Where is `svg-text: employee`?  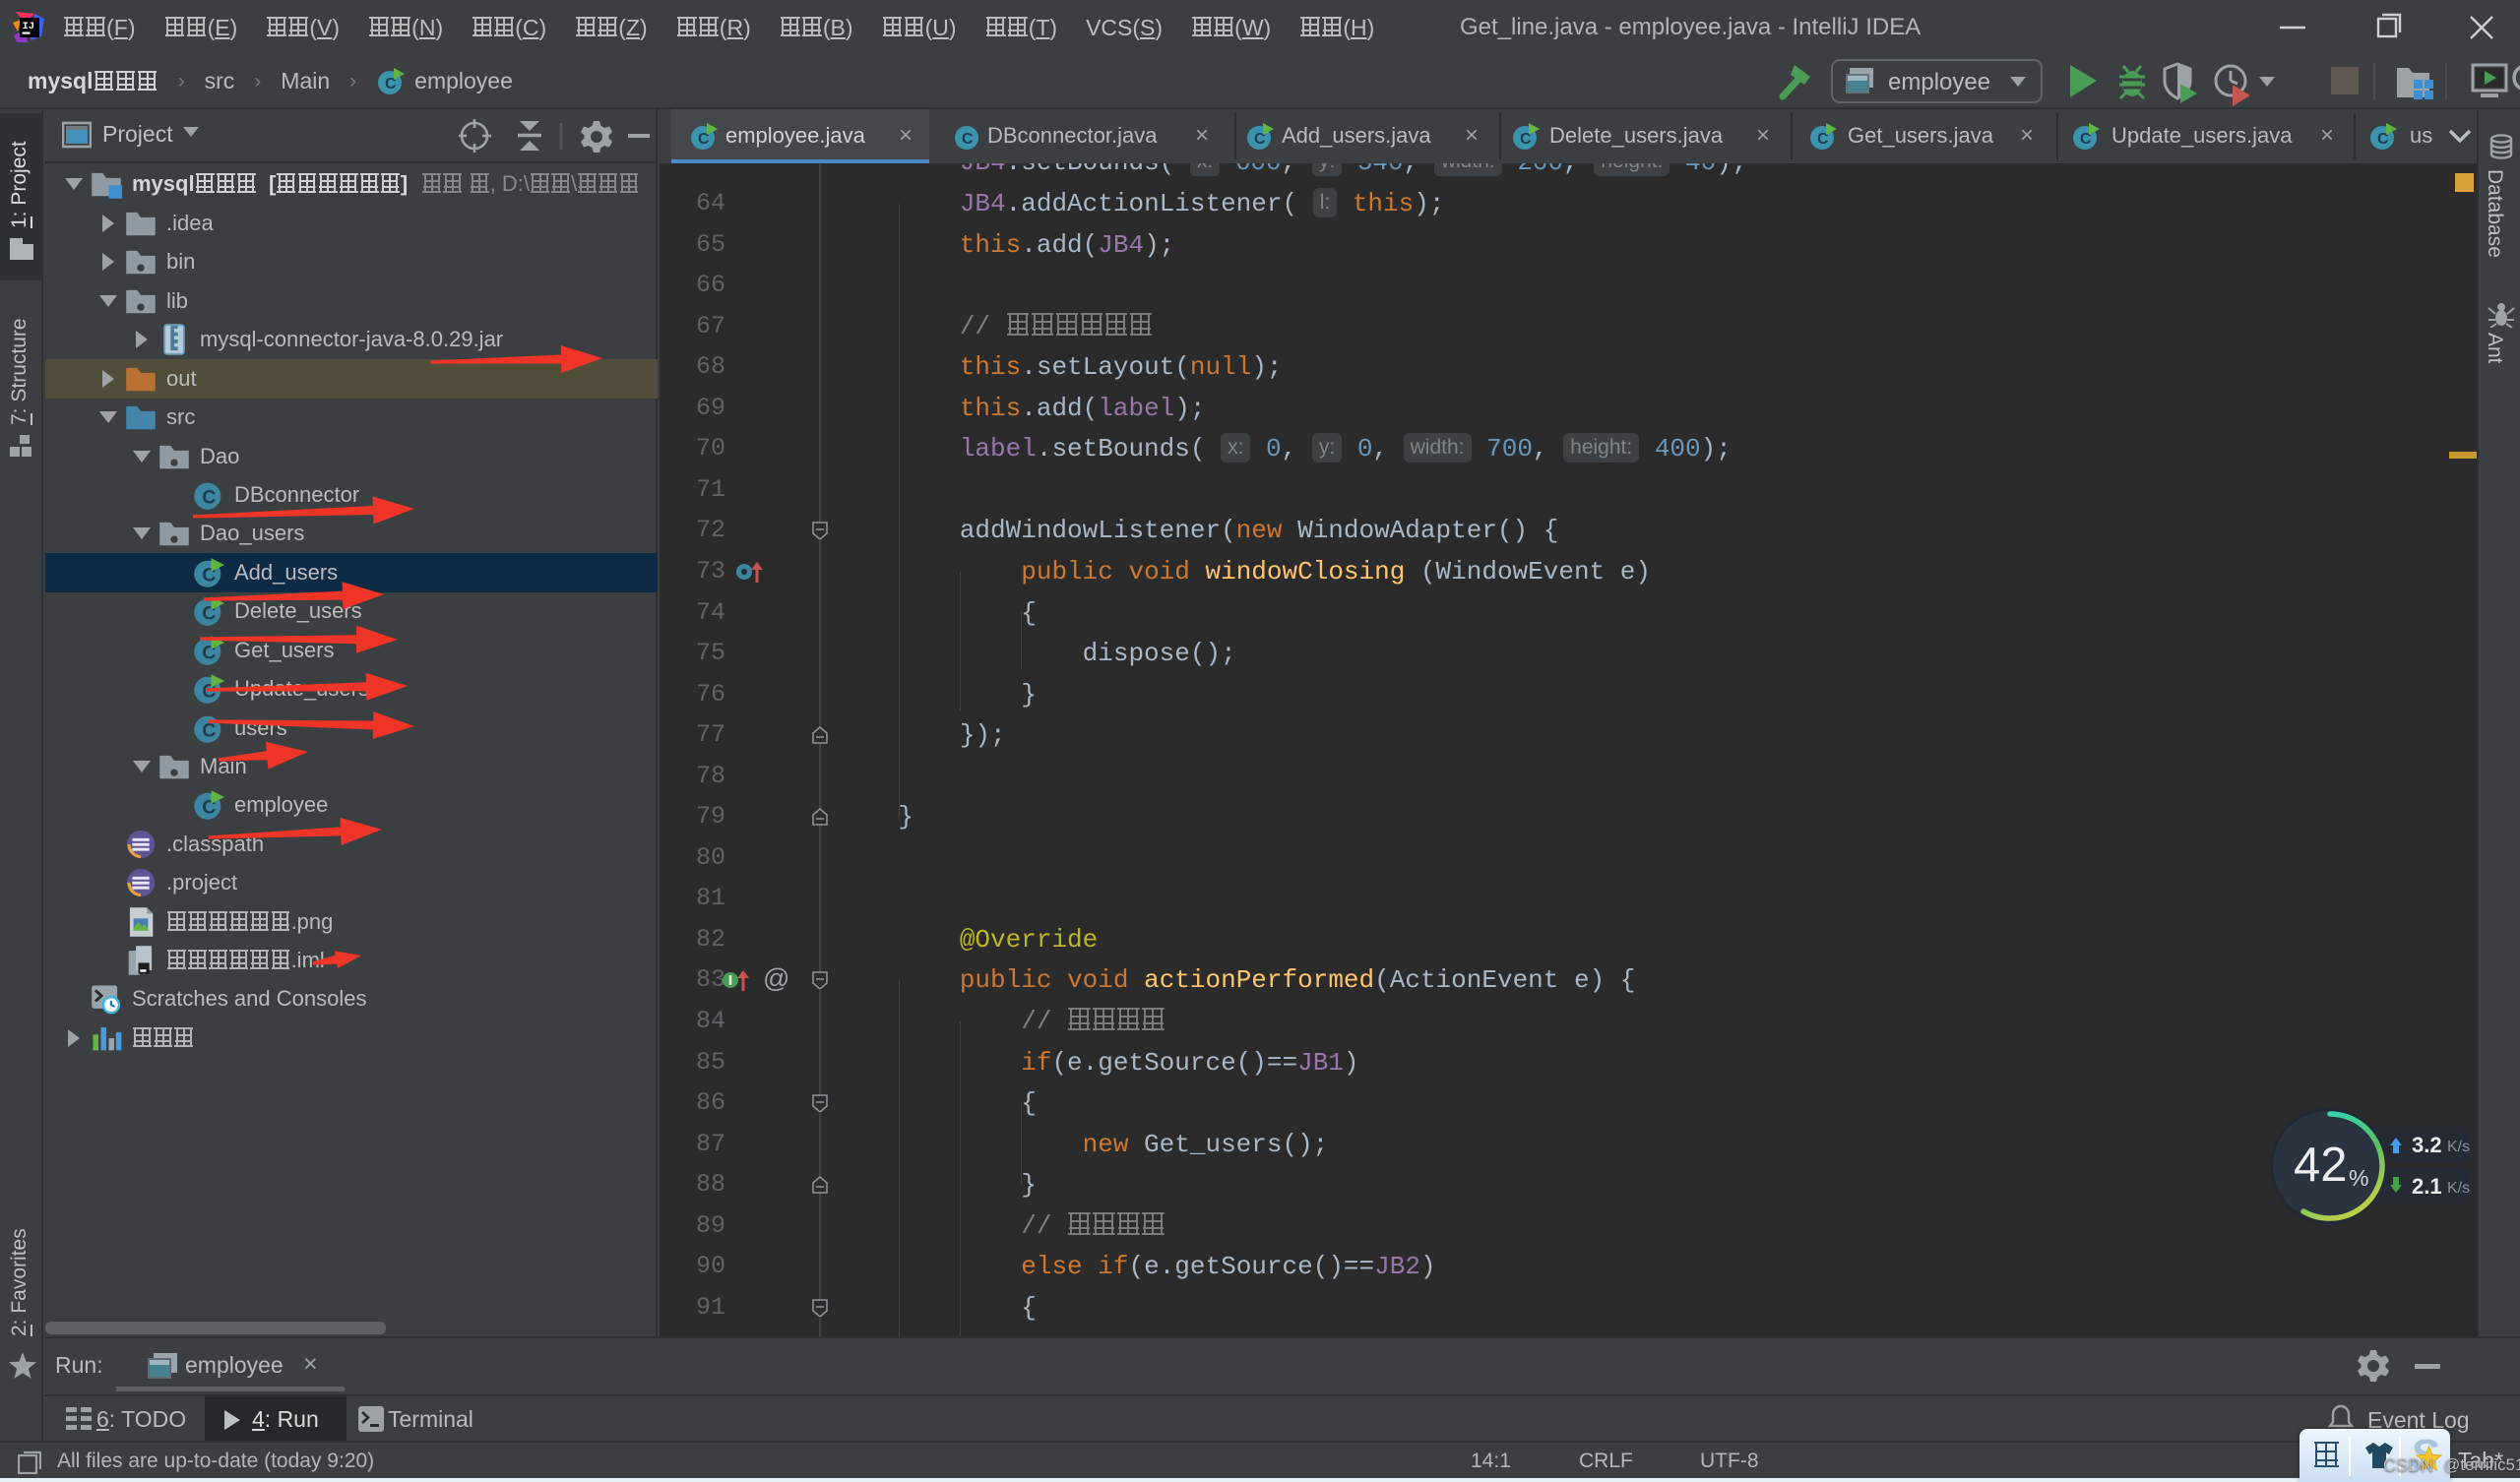 svg-text: employee is located at coordinates (1939, 82).